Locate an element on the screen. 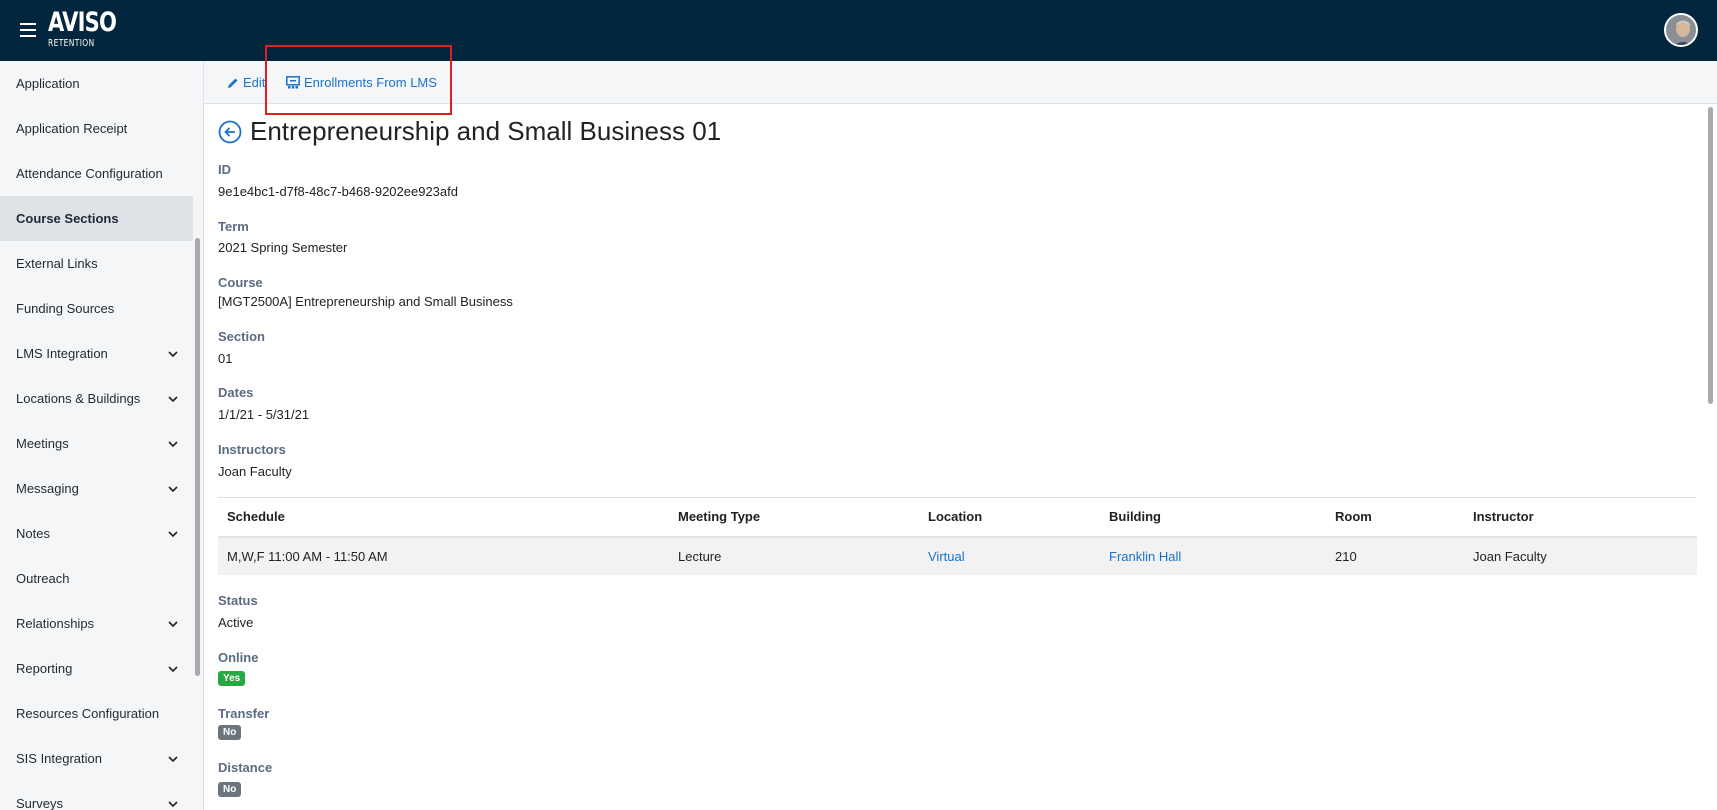 Image resolution: width=1717 pixels, height=810 pixels. distance-label: Distance is located at coordinates (245, 767).